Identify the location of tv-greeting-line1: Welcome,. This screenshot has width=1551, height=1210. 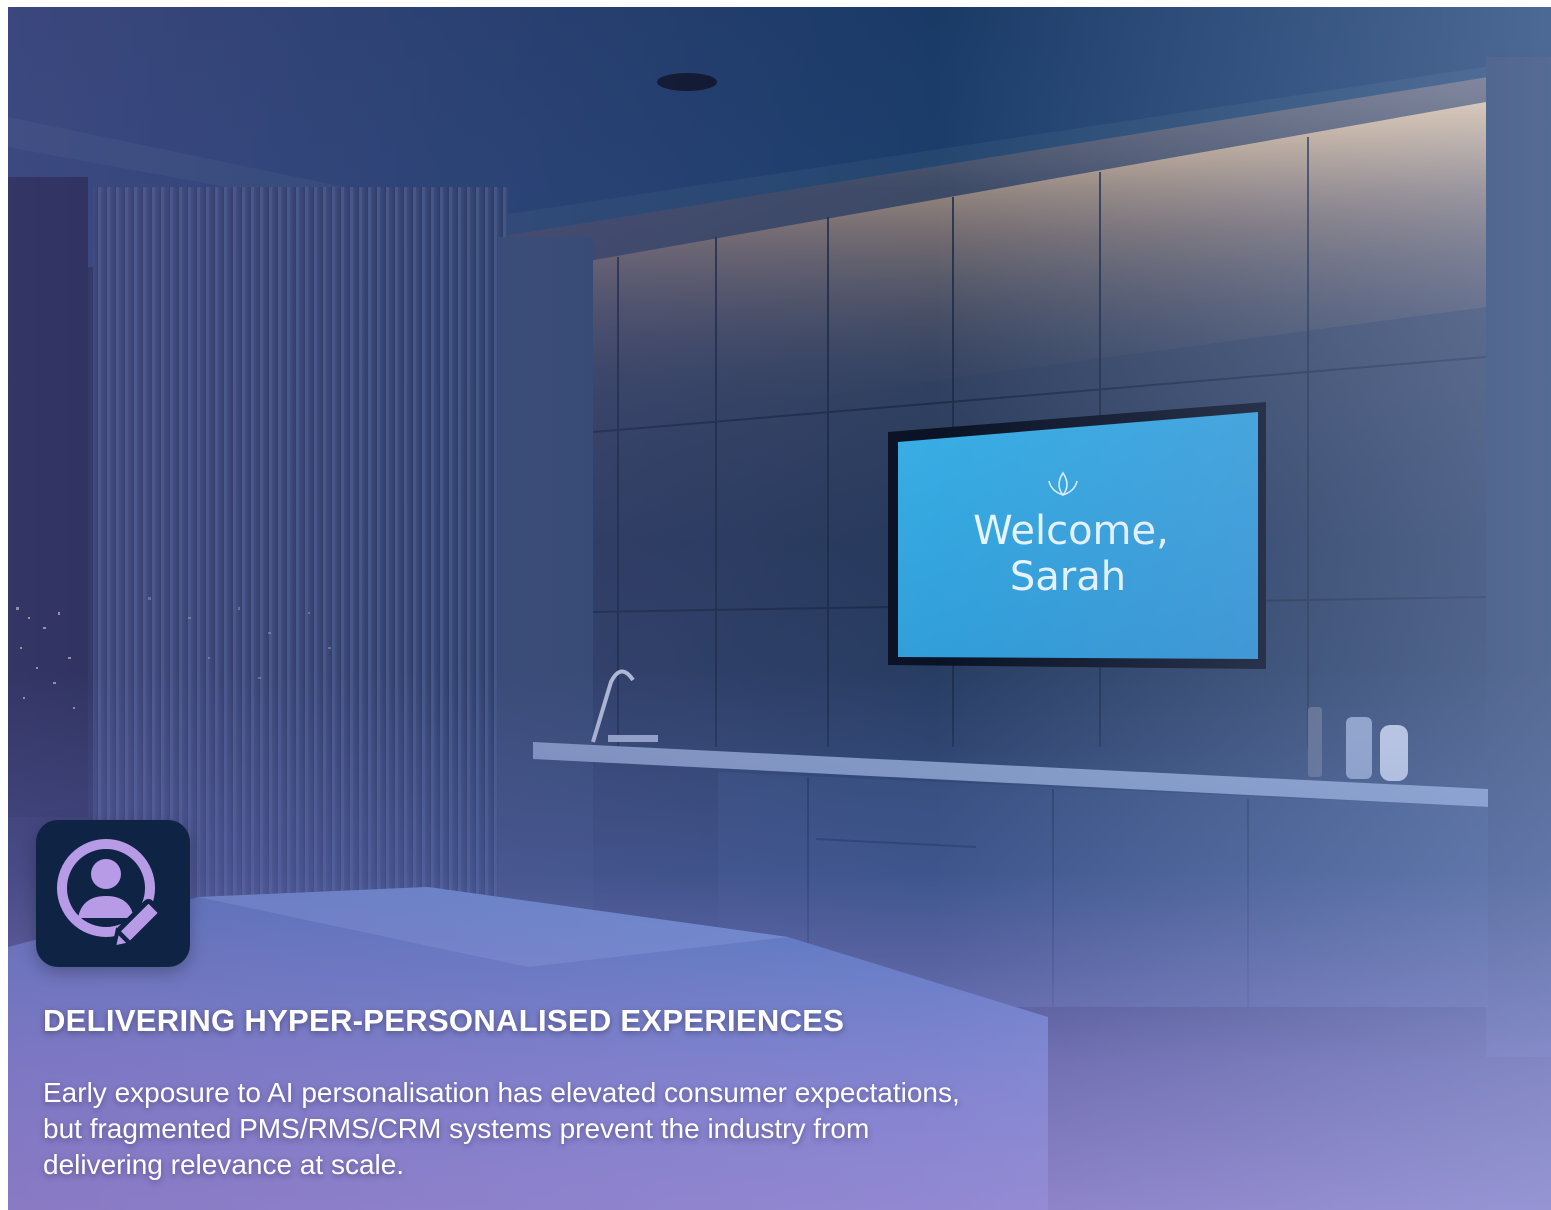
(1071, 531).